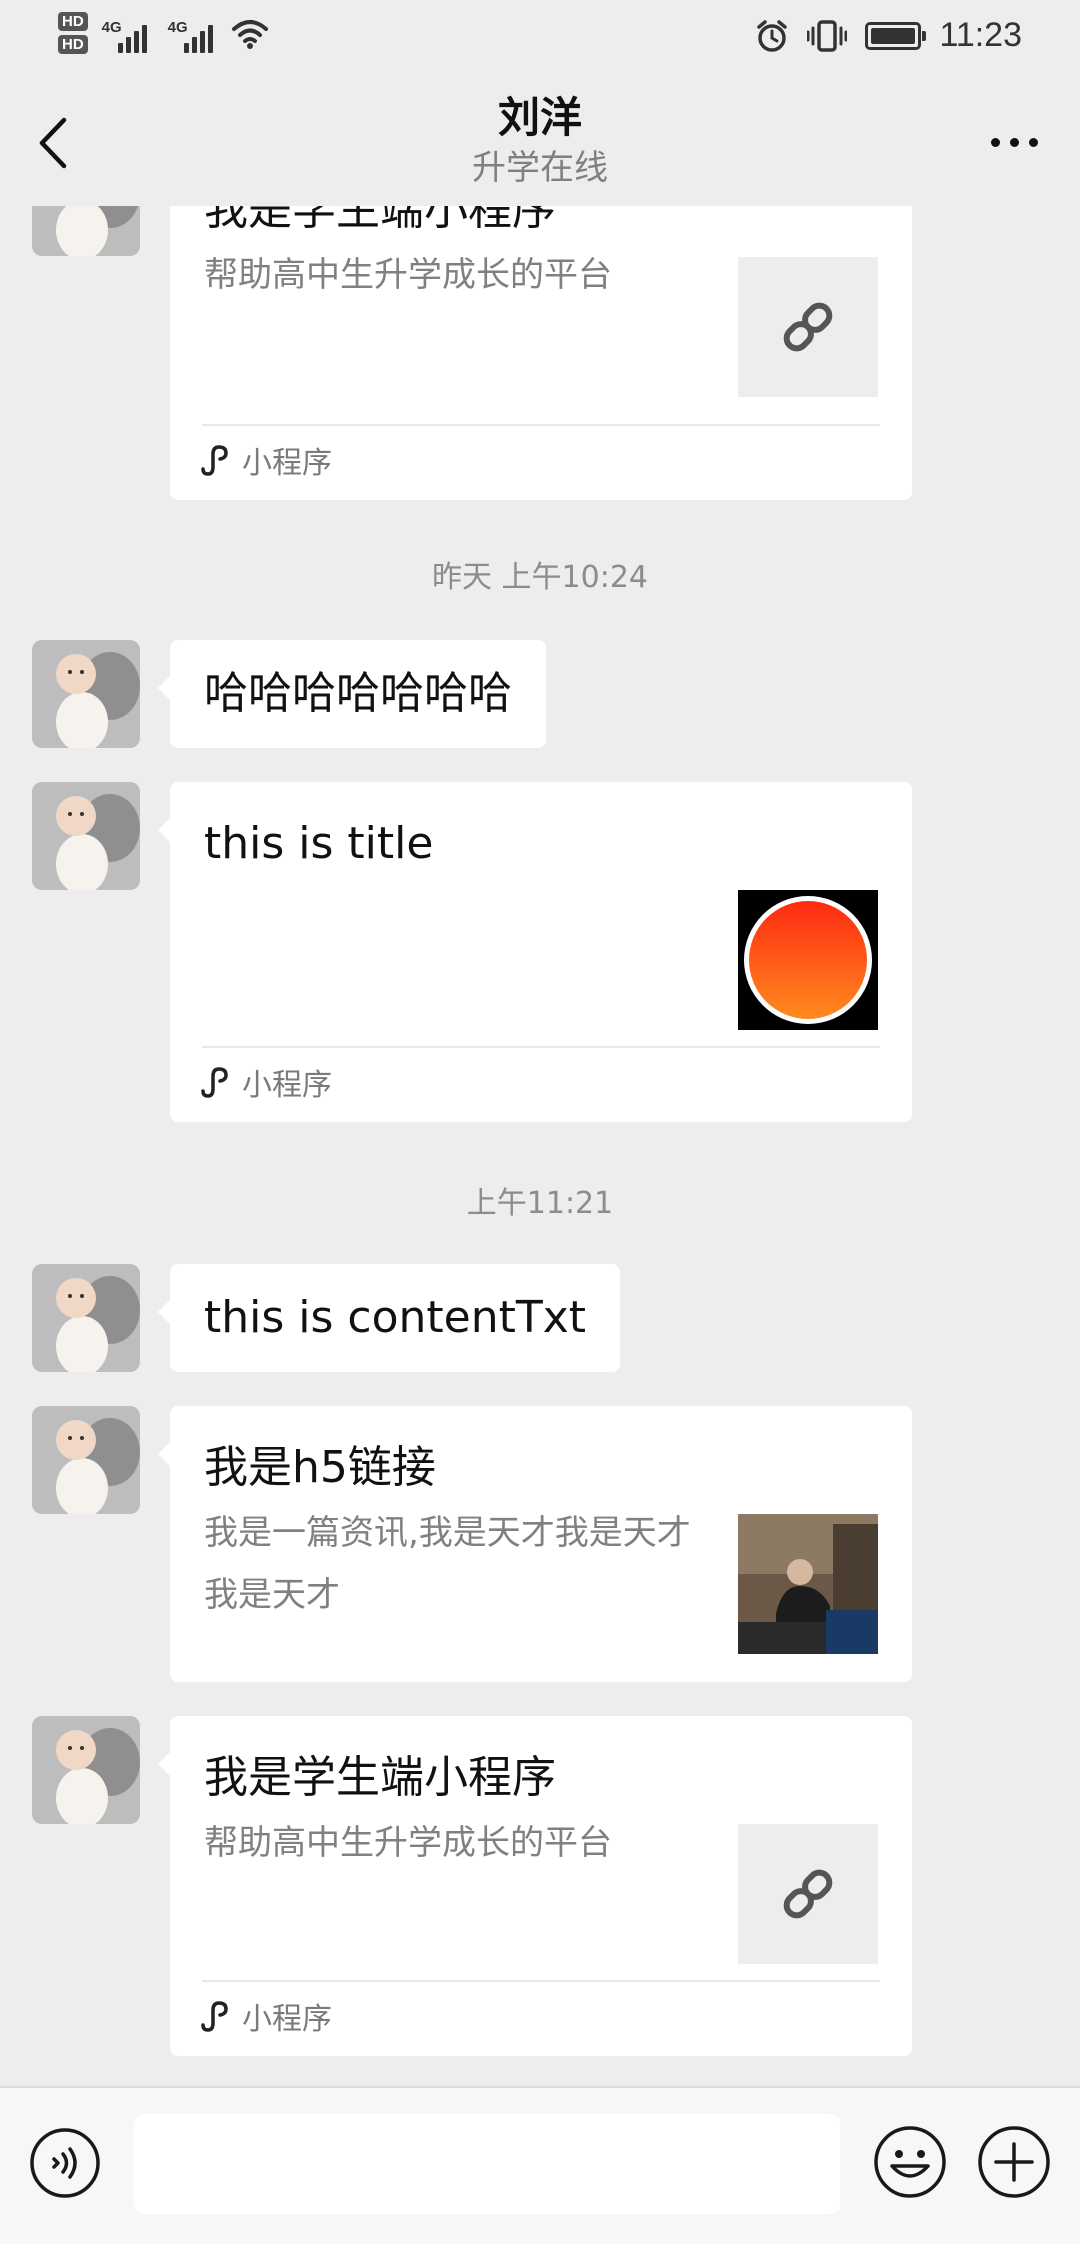 Image resolution: width=1080 pixels, height=2244 pixels. Describe the element at coordinates (389, 1318) in the screenshot. I see `text-message: this is contentTxt` at that location.